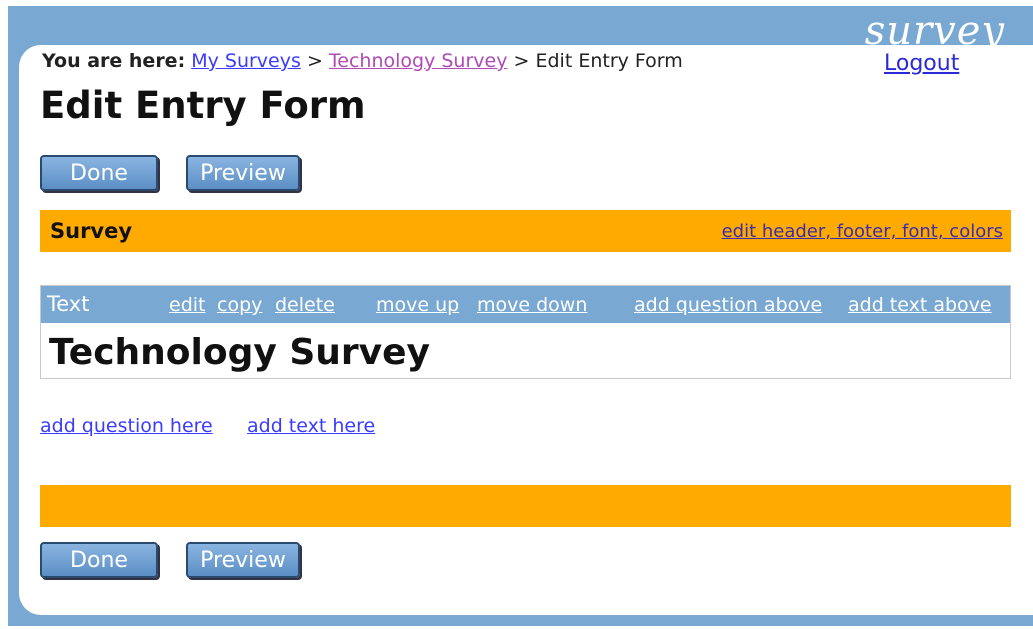 This screenshot has height=629, width=1033. Describe the element at coordinates (609, 61) in the screenshot. I see `breadcrumb-current: Edit Entry Form` at that location.